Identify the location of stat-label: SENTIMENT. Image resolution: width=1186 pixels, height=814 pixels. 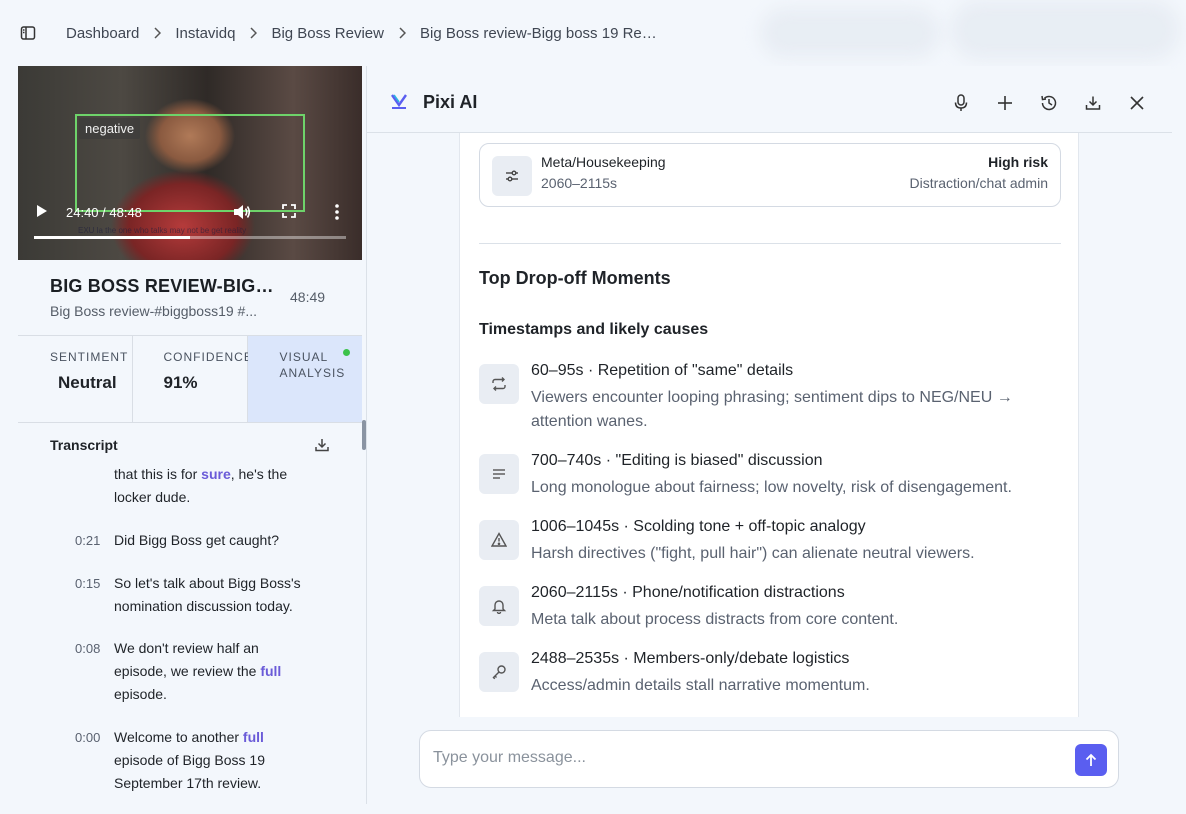
(89, 357).